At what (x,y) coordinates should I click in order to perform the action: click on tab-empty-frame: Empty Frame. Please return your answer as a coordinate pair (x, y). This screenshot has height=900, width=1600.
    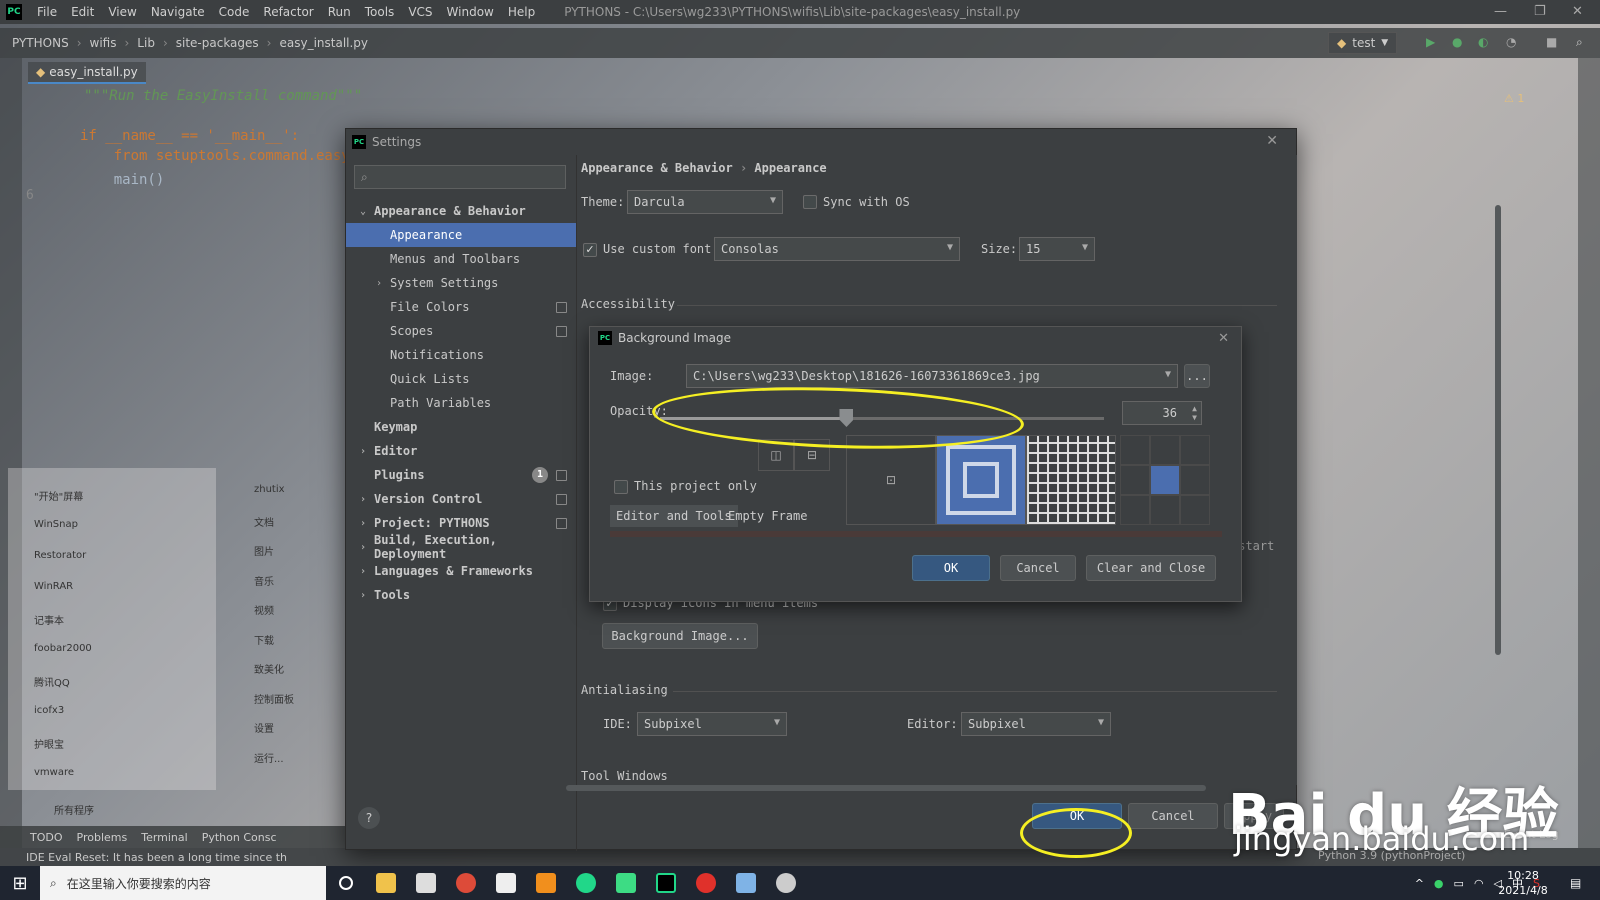
    Looking at the image, I should click on (767, 516).